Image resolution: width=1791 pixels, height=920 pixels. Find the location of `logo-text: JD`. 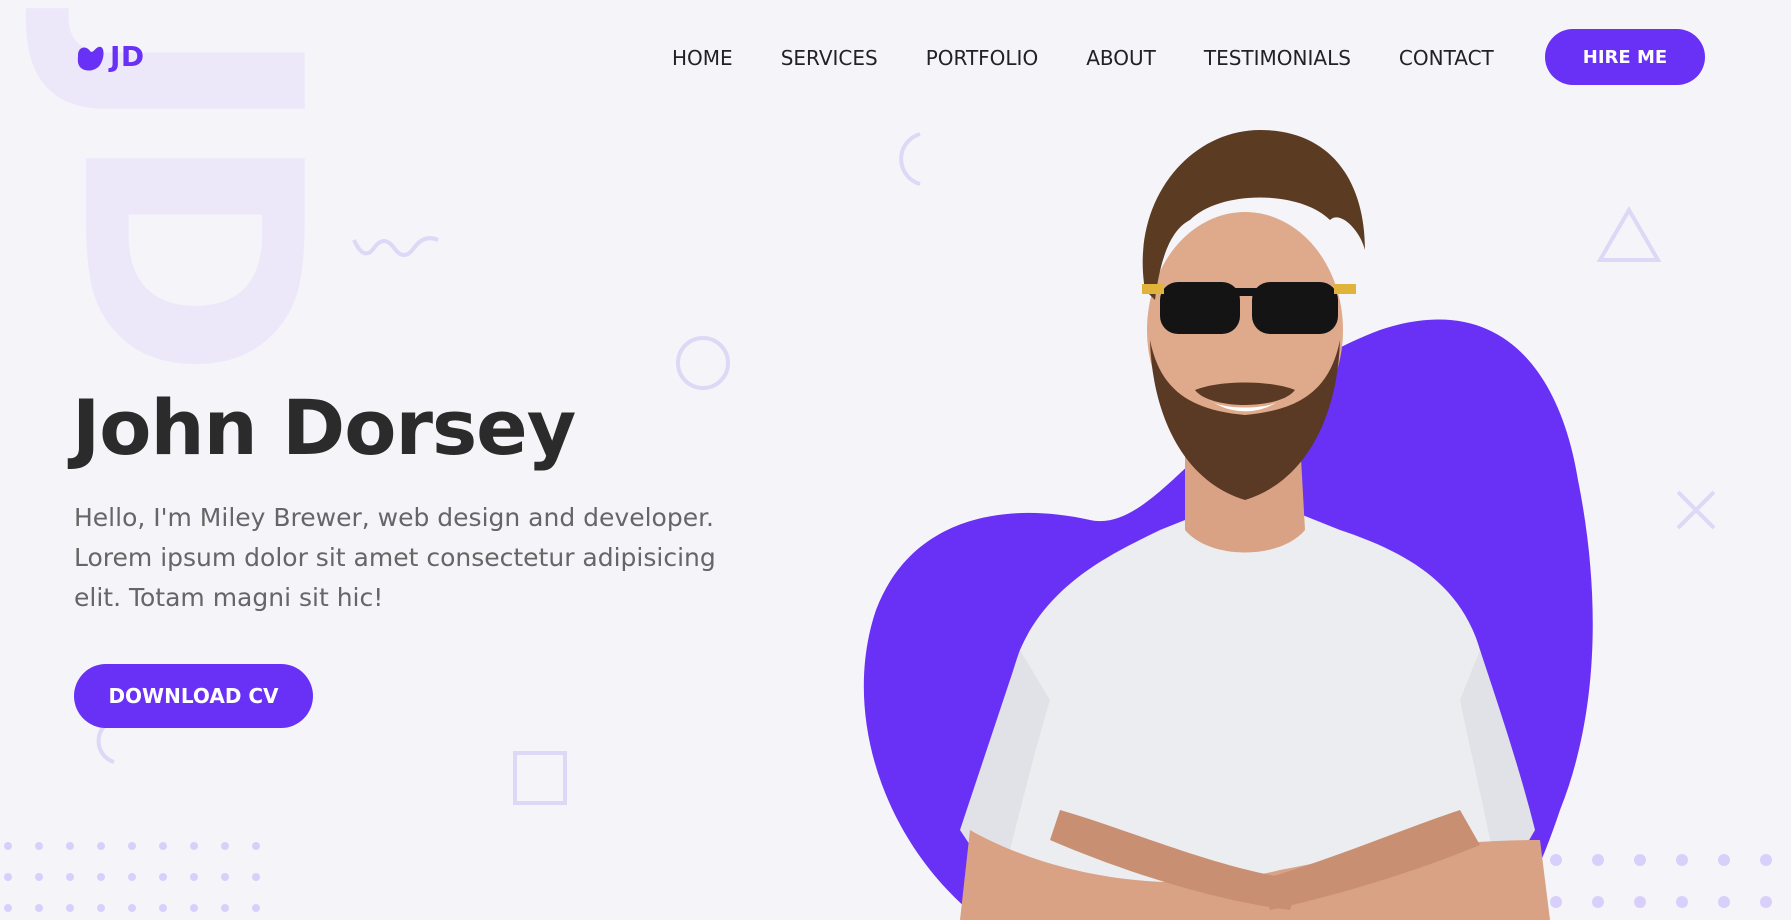

logo-text: JD is located at coordinates (127, 56).